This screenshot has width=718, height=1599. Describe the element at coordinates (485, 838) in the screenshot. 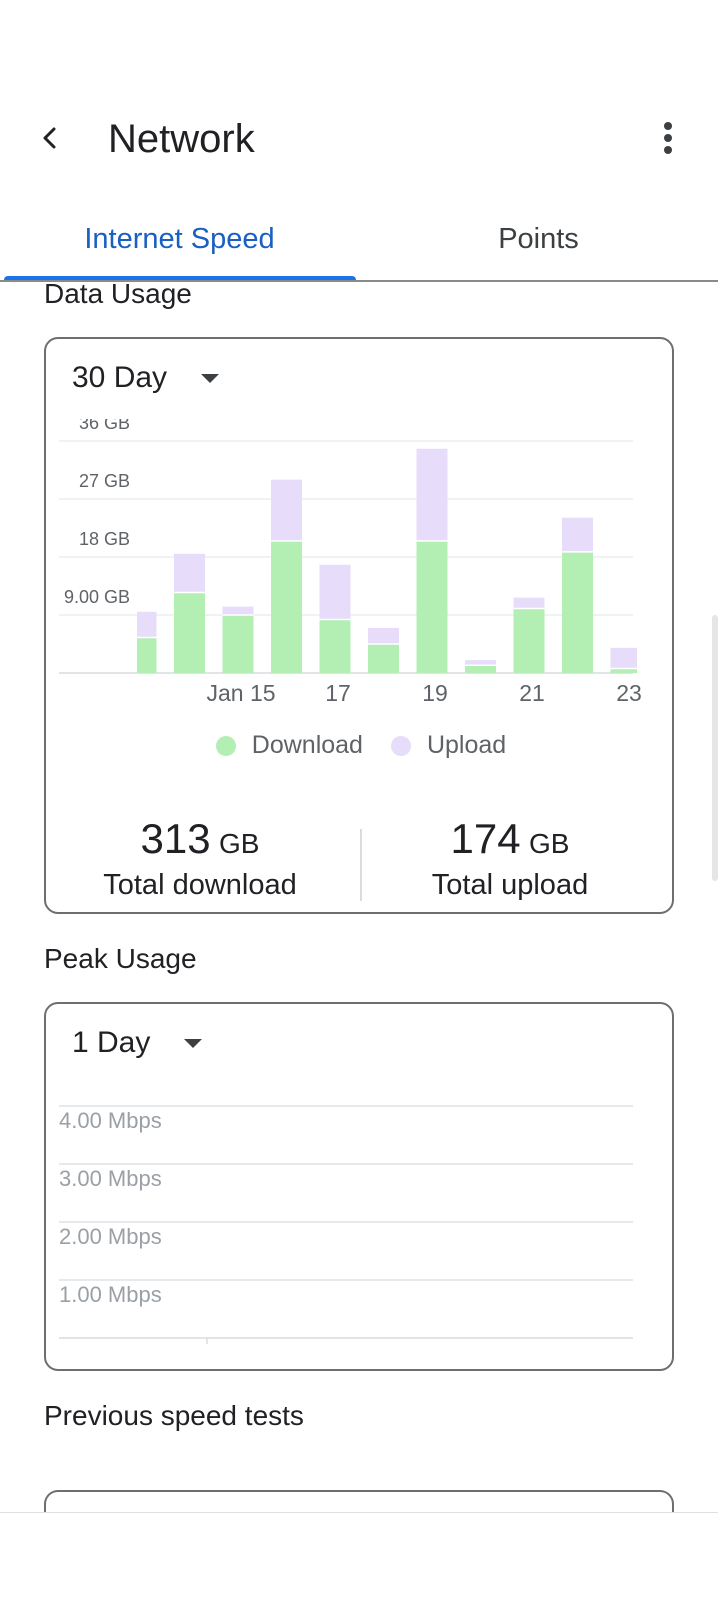

I see `total-upload-value: 174` at that location.